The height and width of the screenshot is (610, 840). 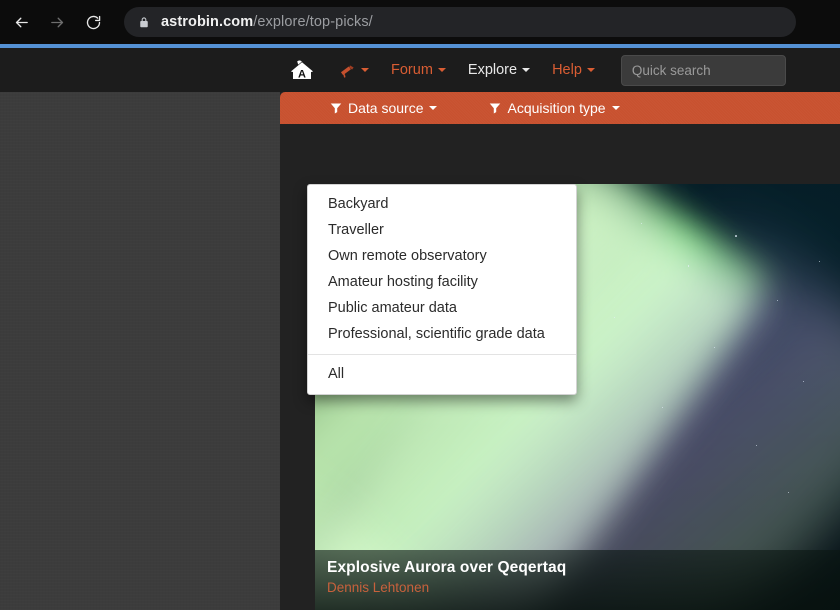 What do you see at coordinates (671, 70) in the screenshot?
I see `quick-search-placeholder: Quick search` at bounding box center [671, 70].